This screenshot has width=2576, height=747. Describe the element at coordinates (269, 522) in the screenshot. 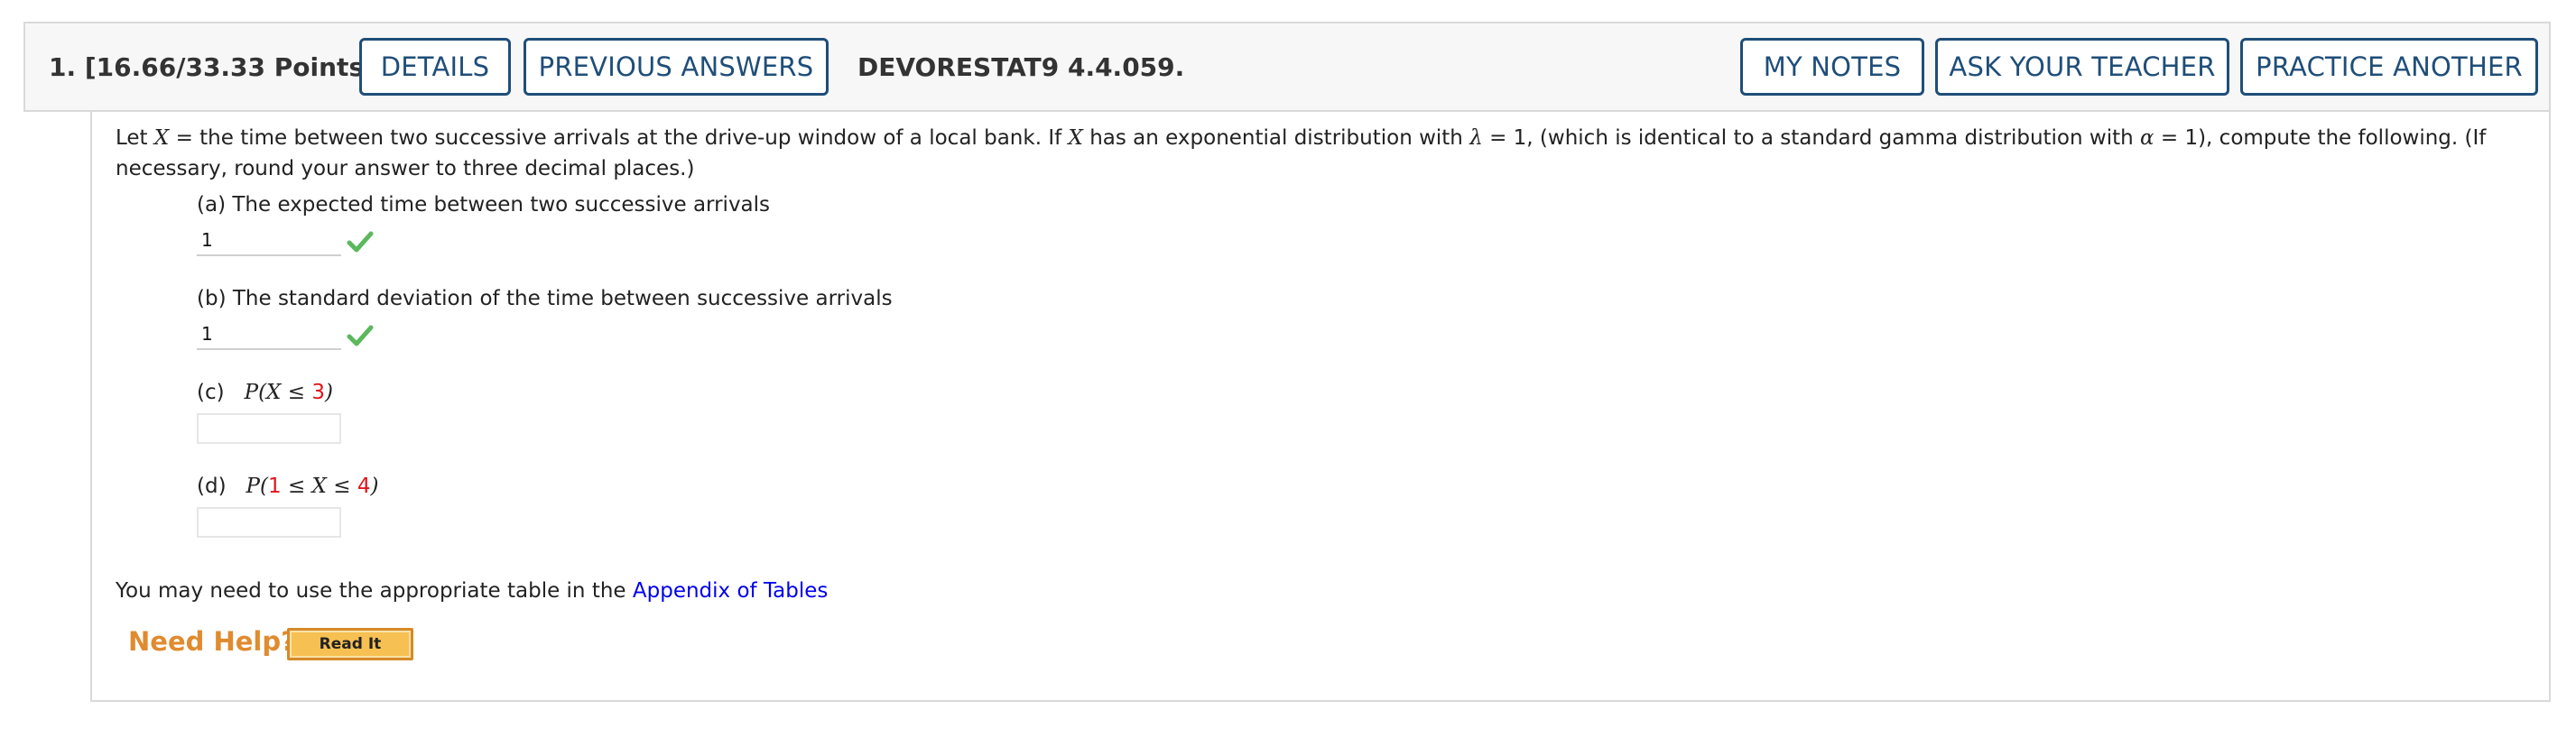

I see `part-d-answer-input` at that location.